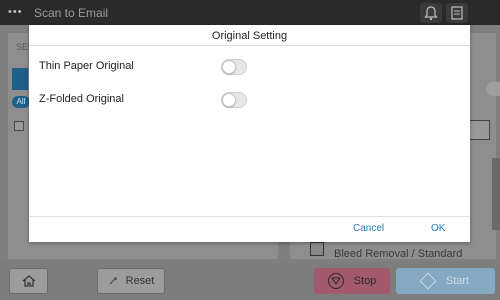 This screenshot has width=500, height=300. What do you see at coordinates (457, 281) in the screenshot?
I see `start-label: Start` at bounding box center [457, 281].